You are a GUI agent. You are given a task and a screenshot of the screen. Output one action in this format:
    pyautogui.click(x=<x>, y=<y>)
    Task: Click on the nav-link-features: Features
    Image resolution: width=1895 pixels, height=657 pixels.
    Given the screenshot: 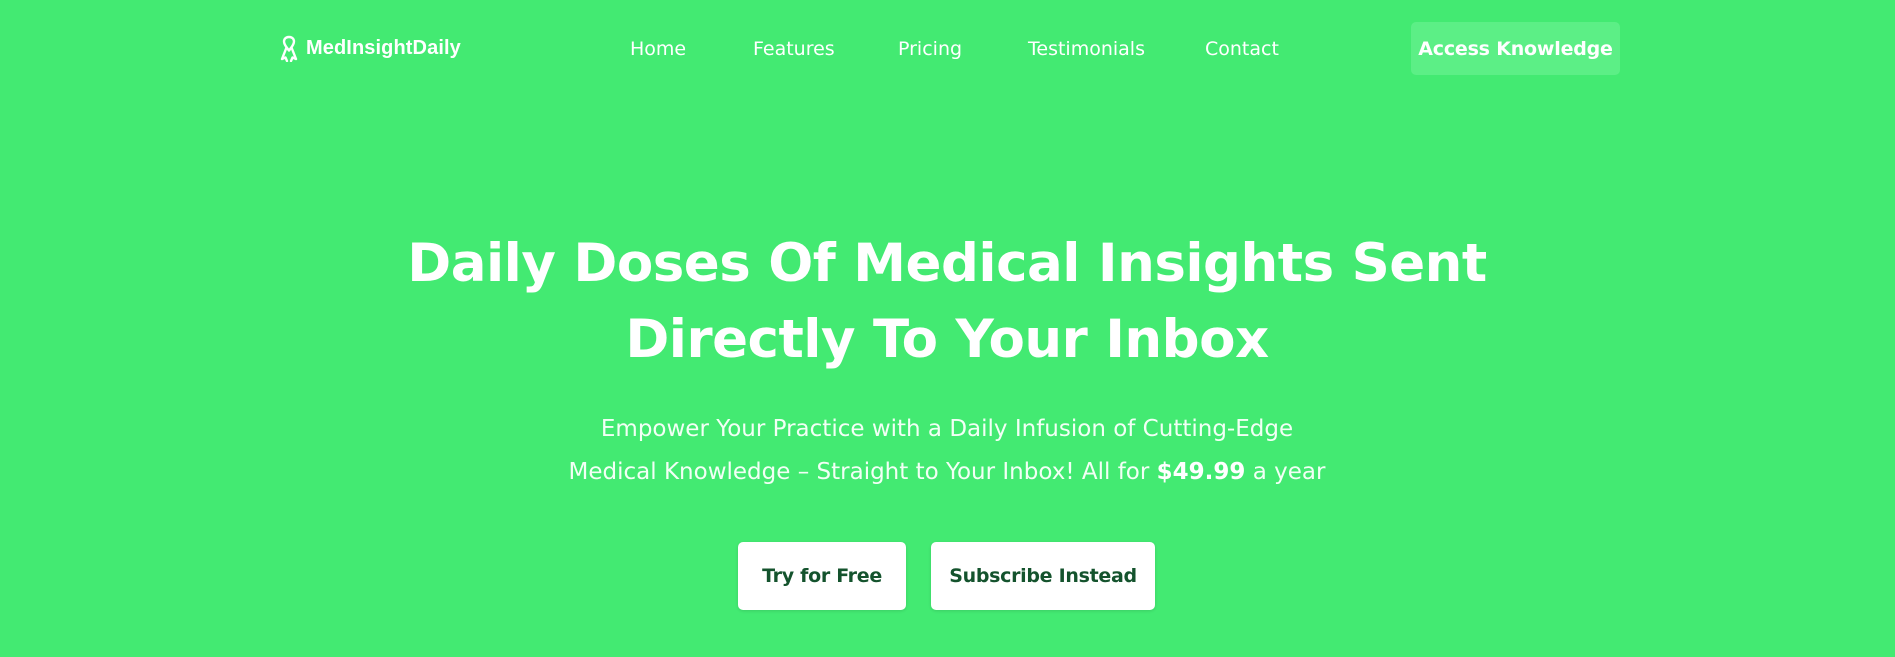 What is the action you would take?
    pyautogui.click(x=794, y=49)
    